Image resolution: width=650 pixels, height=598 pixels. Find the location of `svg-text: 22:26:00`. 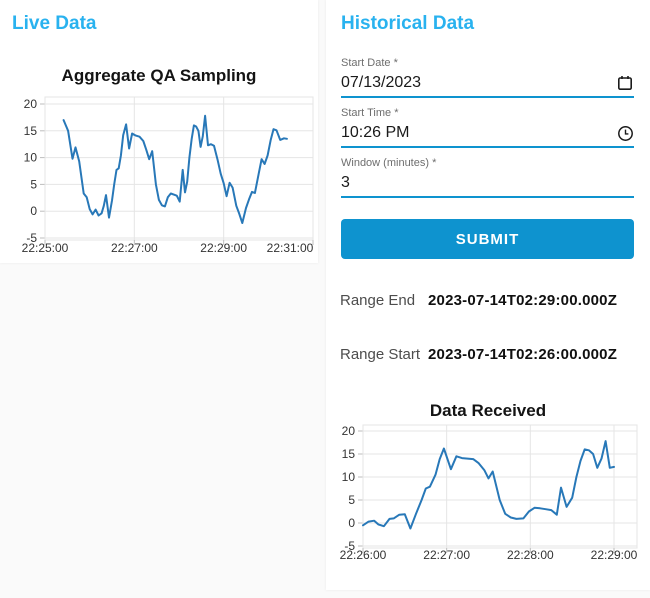

svg-text: 22:26:00 is located at coordinates (363, 555).